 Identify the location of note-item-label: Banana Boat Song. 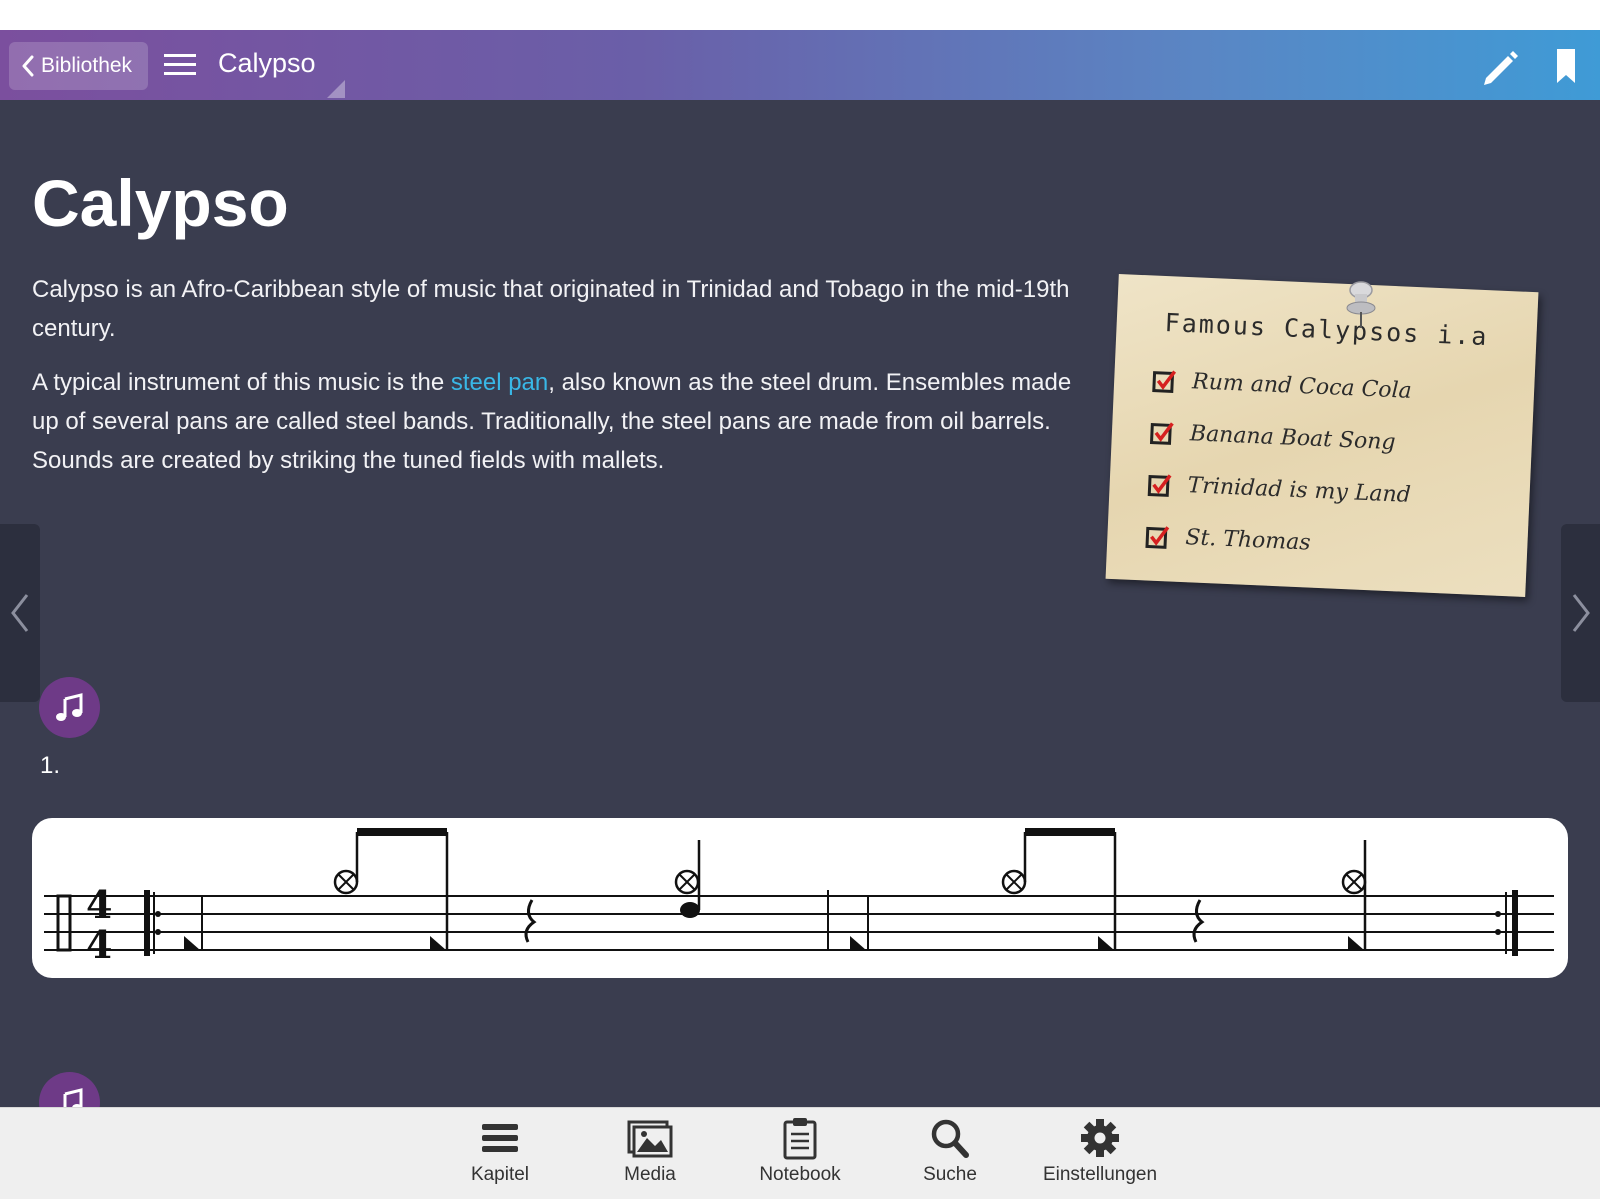
(1293, 438).